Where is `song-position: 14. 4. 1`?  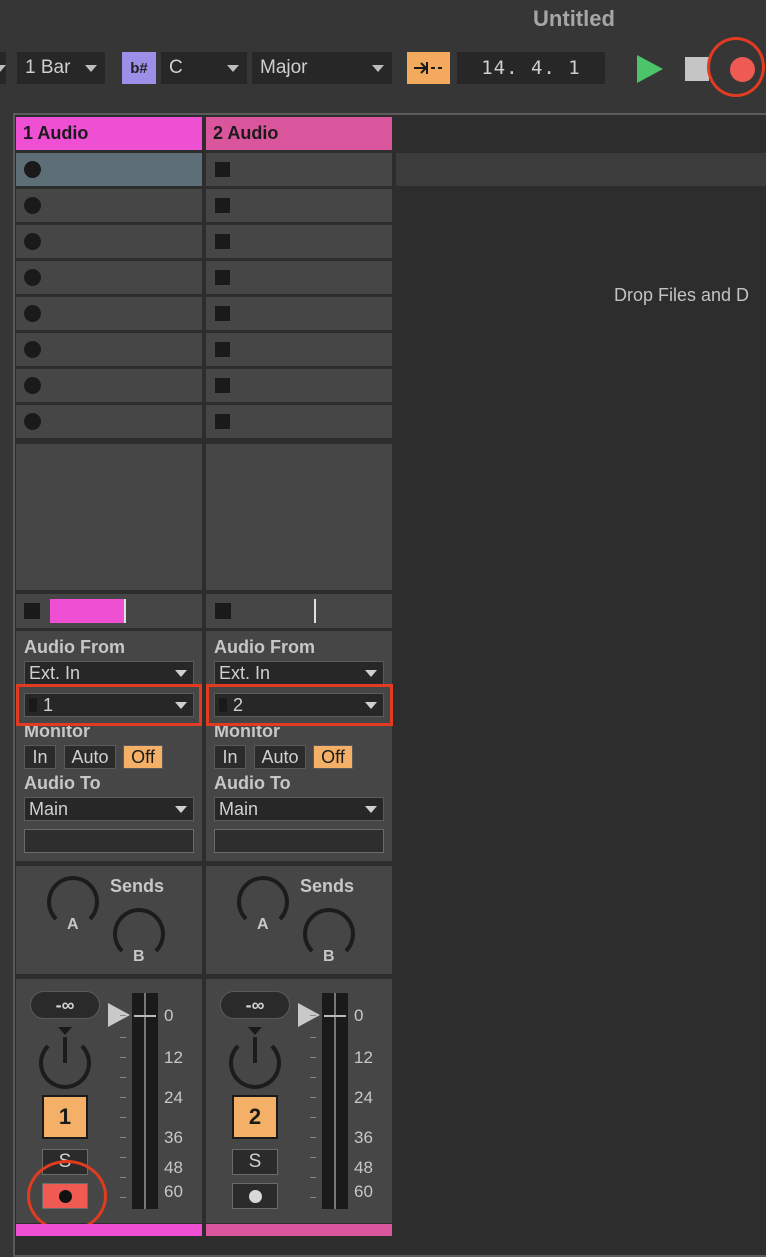 song-position: 14. 4. 1 is located at coordinates (531, 68).